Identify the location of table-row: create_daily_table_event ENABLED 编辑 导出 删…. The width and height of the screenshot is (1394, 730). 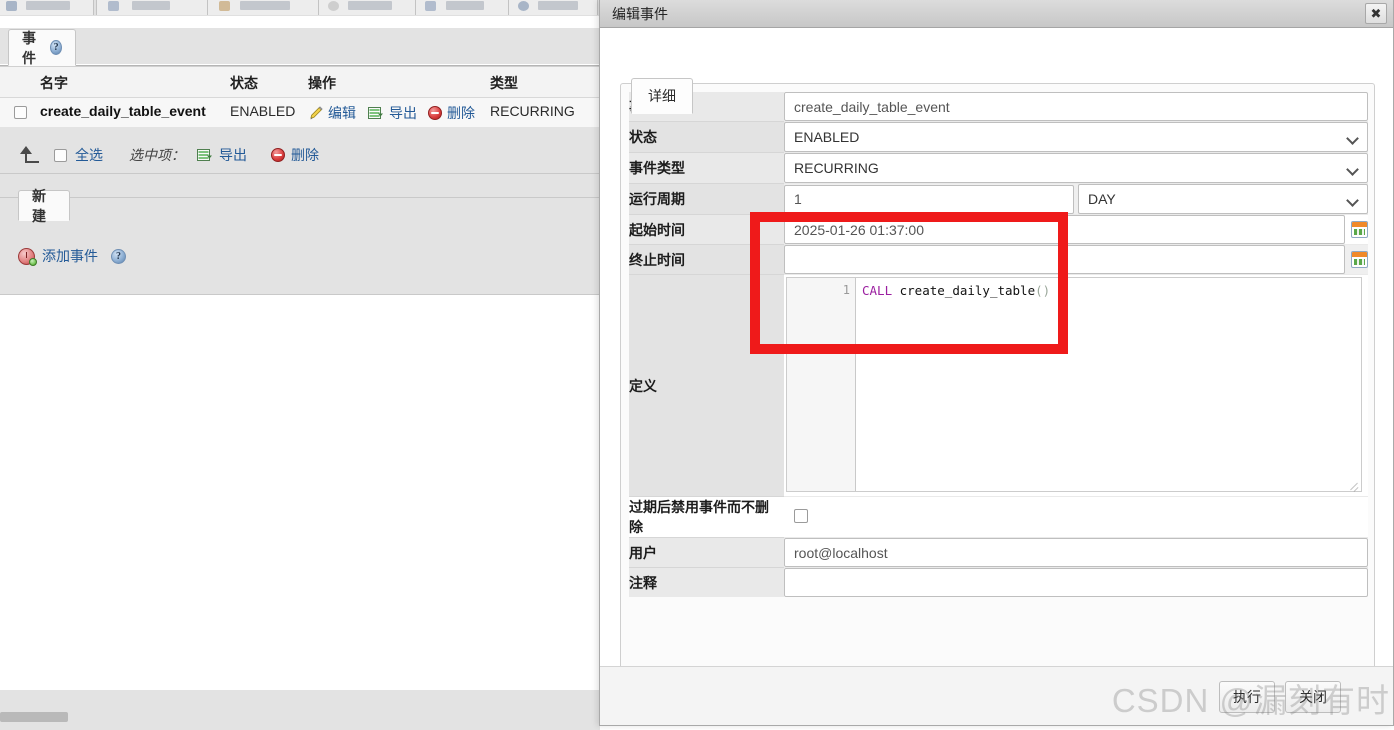
(300, 113).